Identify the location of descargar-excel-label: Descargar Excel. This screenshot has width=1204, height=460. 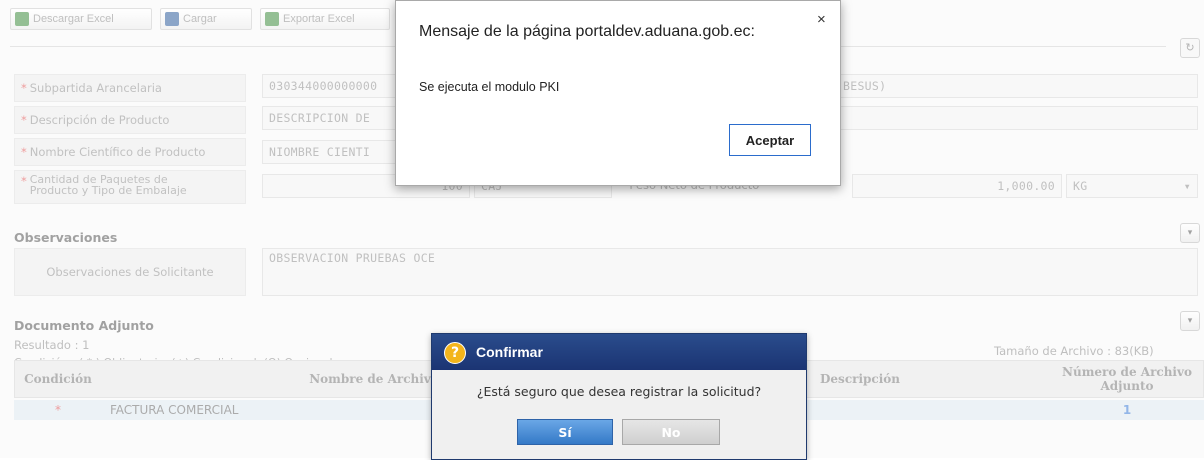
(73, 19).